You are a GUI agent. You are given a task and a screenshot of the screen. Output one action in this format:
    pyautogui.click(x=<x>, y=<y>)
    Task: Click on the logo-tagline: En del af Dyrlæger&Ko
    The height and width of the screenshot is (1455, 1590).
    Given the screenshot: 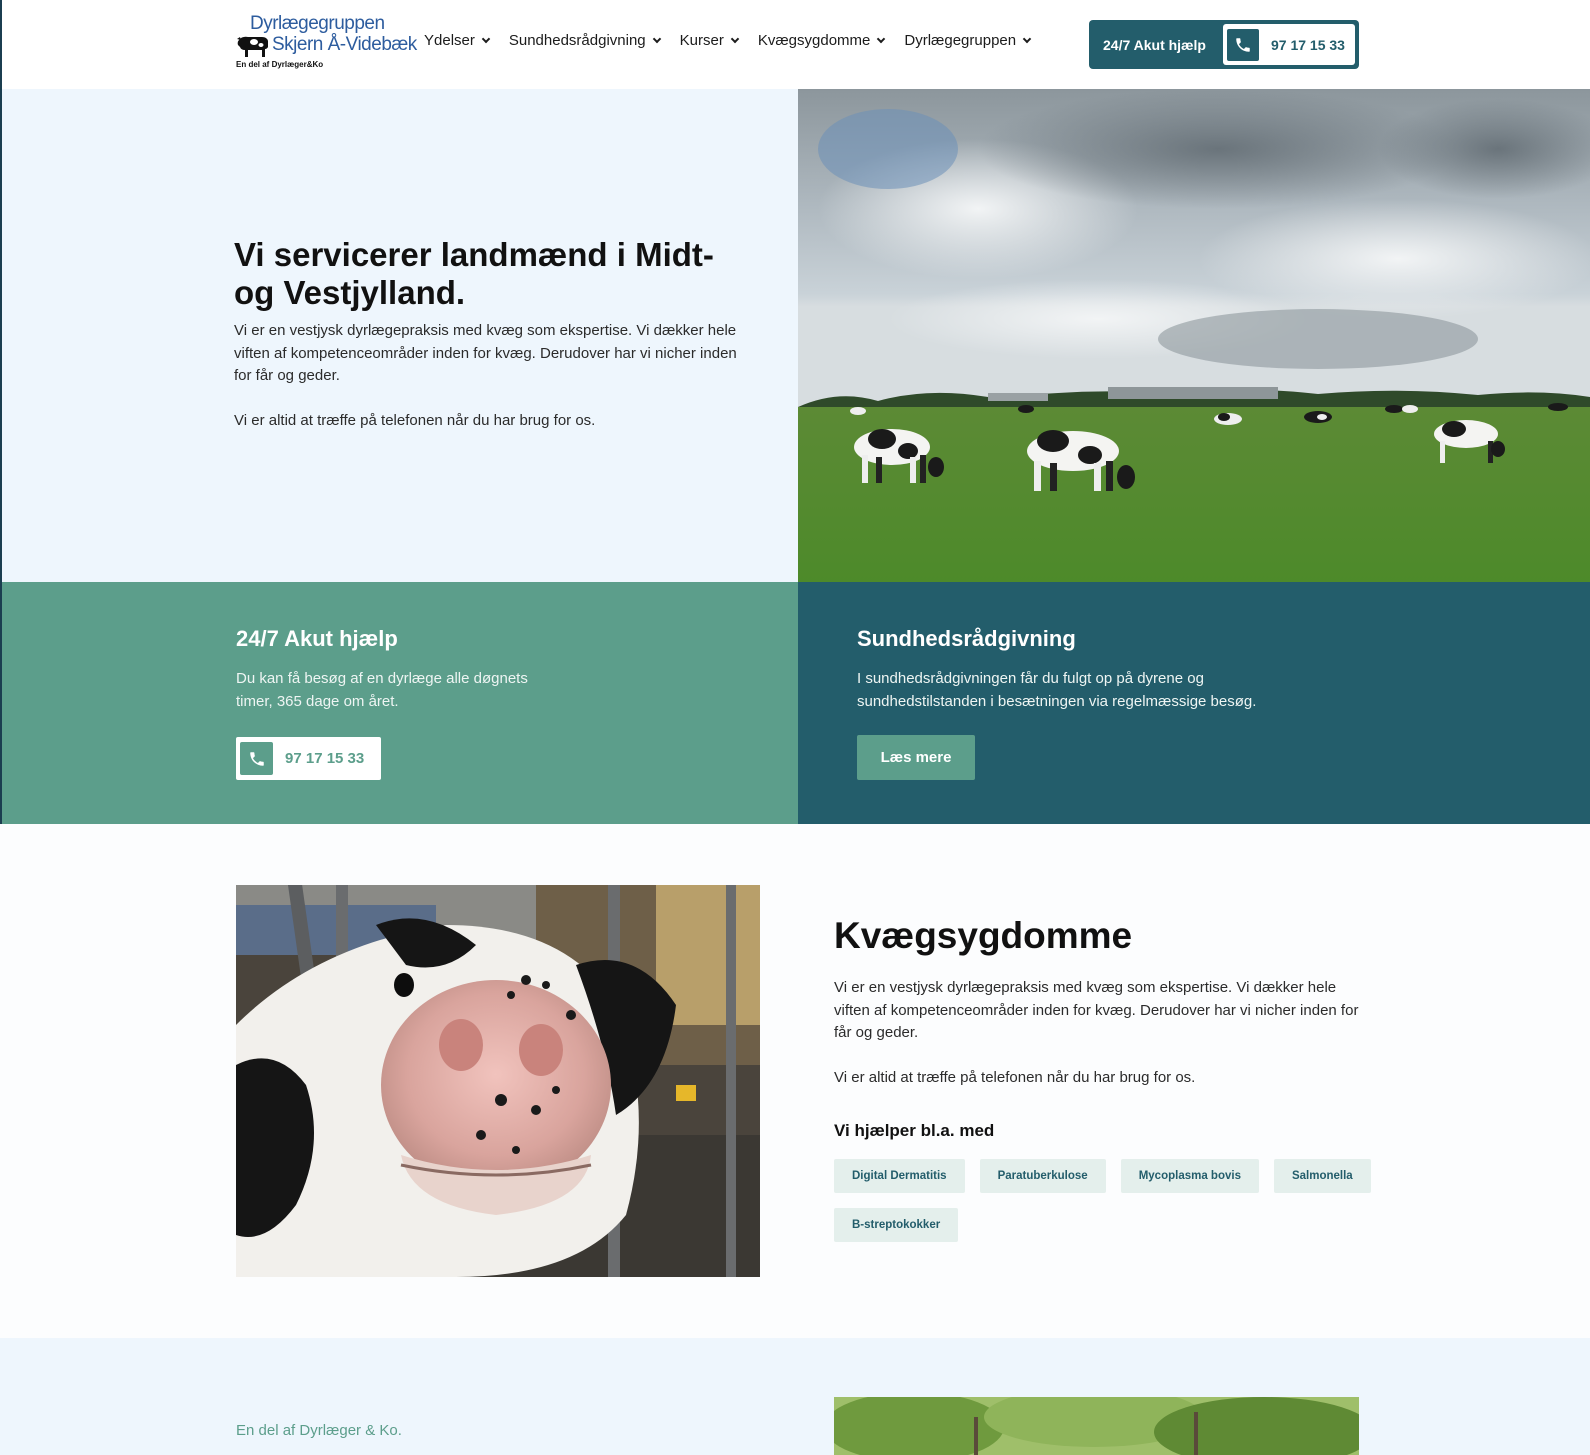 What is the action you would take?
    pyautogui.click(x=280, y=64)
    